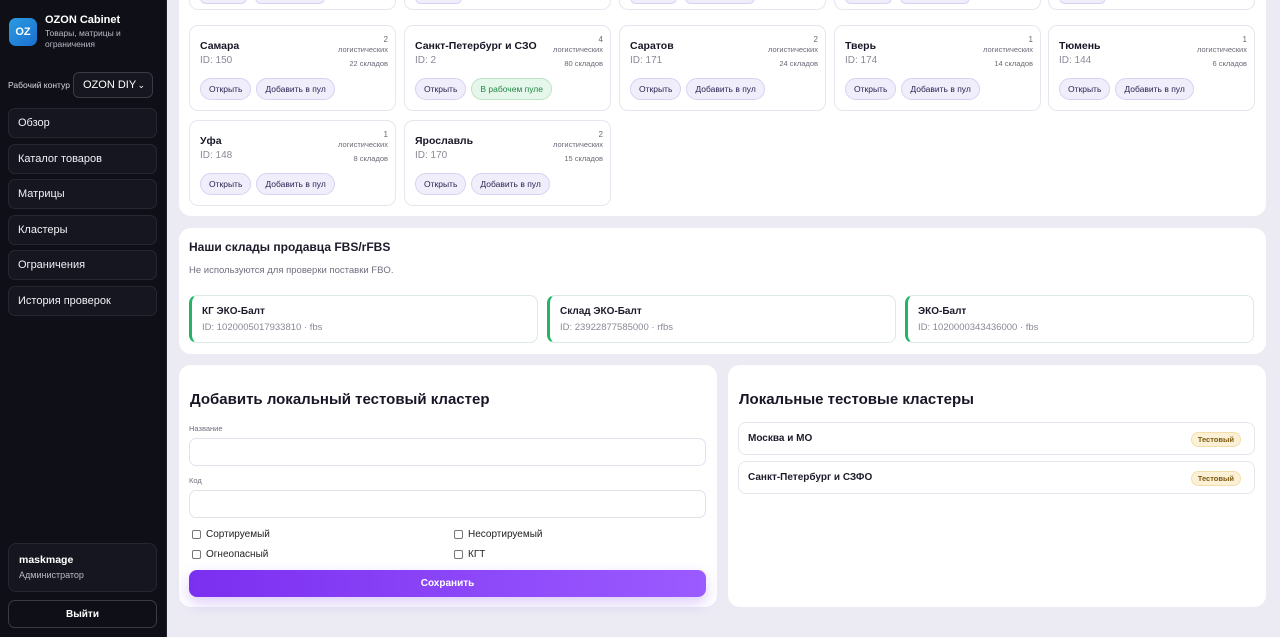  I want to click on nav-item-history: История проверок, so click(82, 300).